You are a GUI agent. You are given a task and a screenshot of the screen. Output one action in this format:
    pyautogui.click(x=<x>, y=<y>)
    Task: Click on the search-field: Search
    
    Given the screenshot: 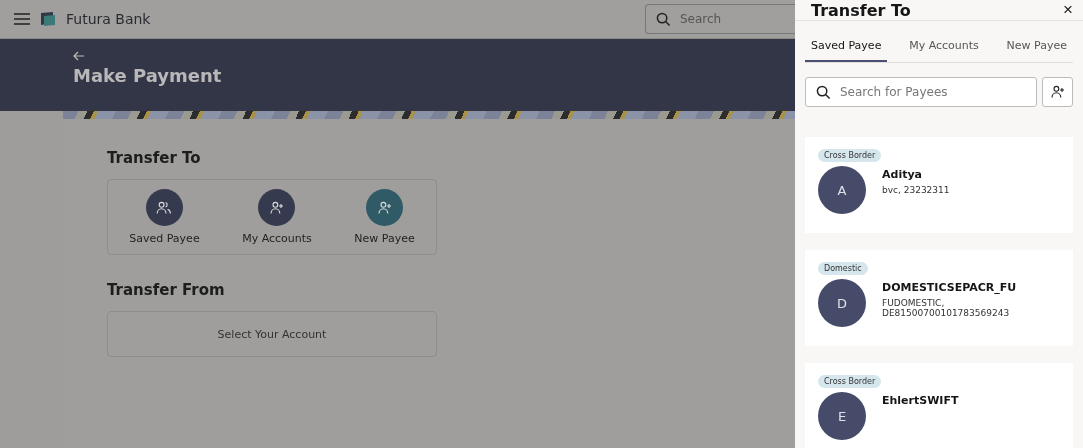 What is the action you would take?
    pyautogui.click(x=720, y=19)
    